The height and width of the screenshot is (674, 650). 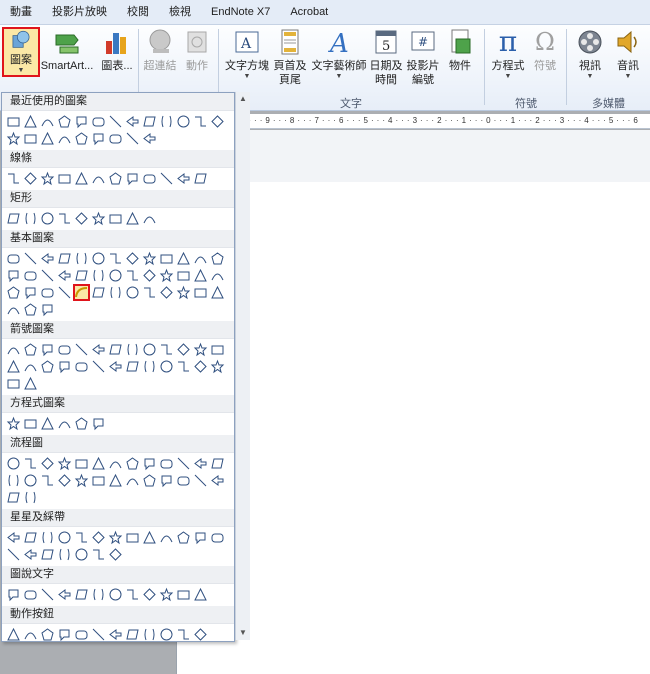 I want to click on datetime-button: 5 日期及 時間, so click(x=386, y=57).